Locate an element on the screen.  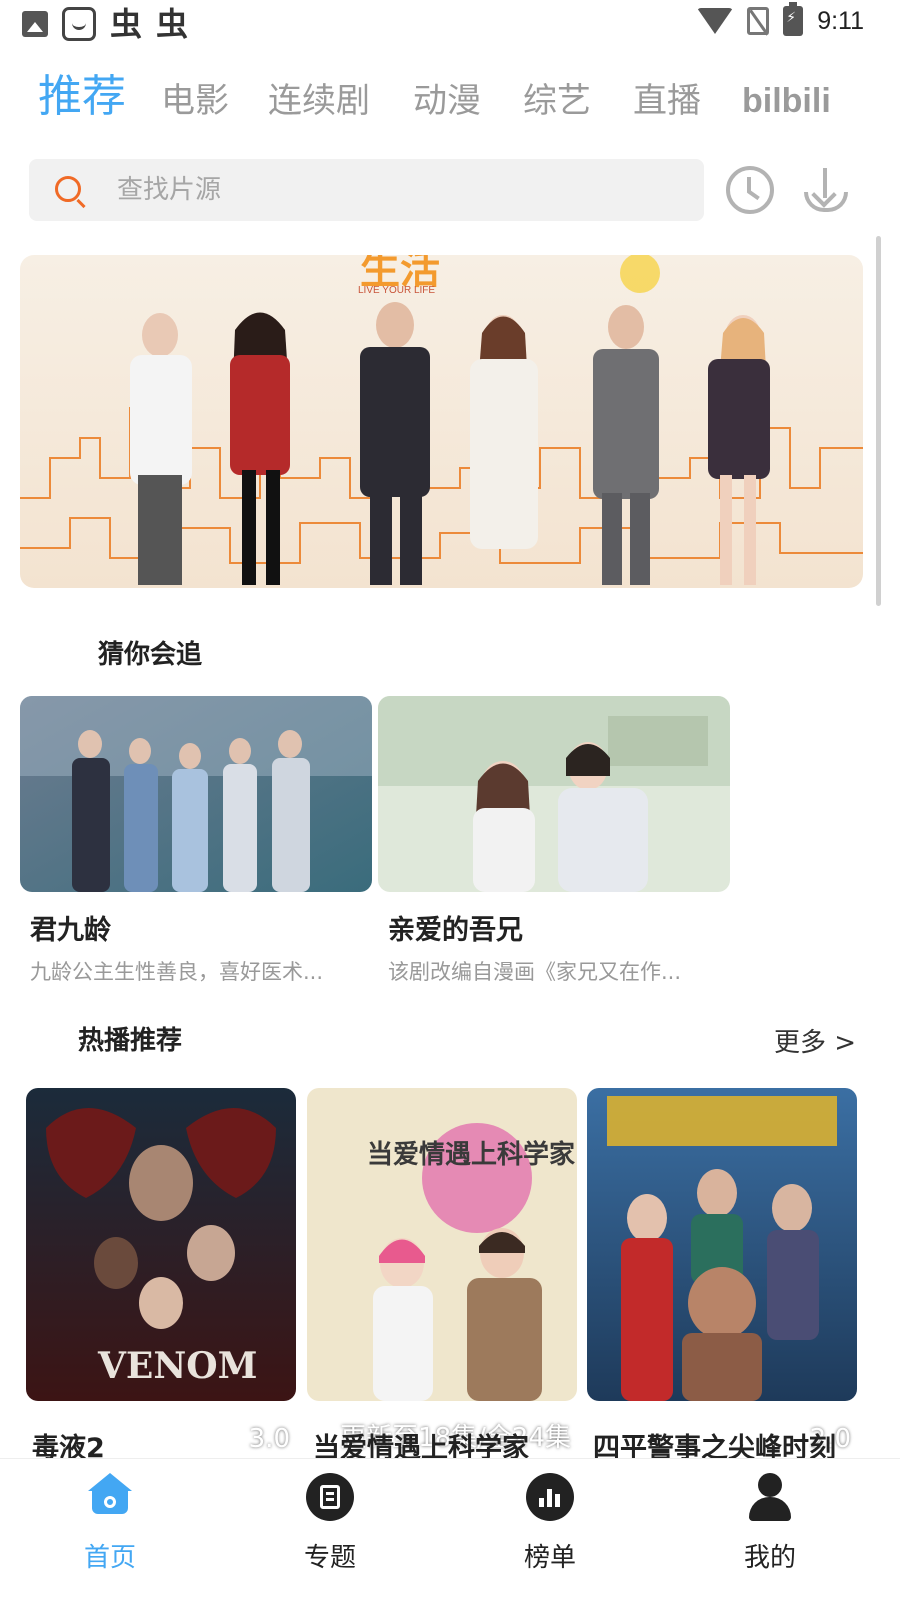
category-tabs: 推荐 电影 连续剧 动漫 综艺 直播 bilbili is located at coordinates (450, 101).